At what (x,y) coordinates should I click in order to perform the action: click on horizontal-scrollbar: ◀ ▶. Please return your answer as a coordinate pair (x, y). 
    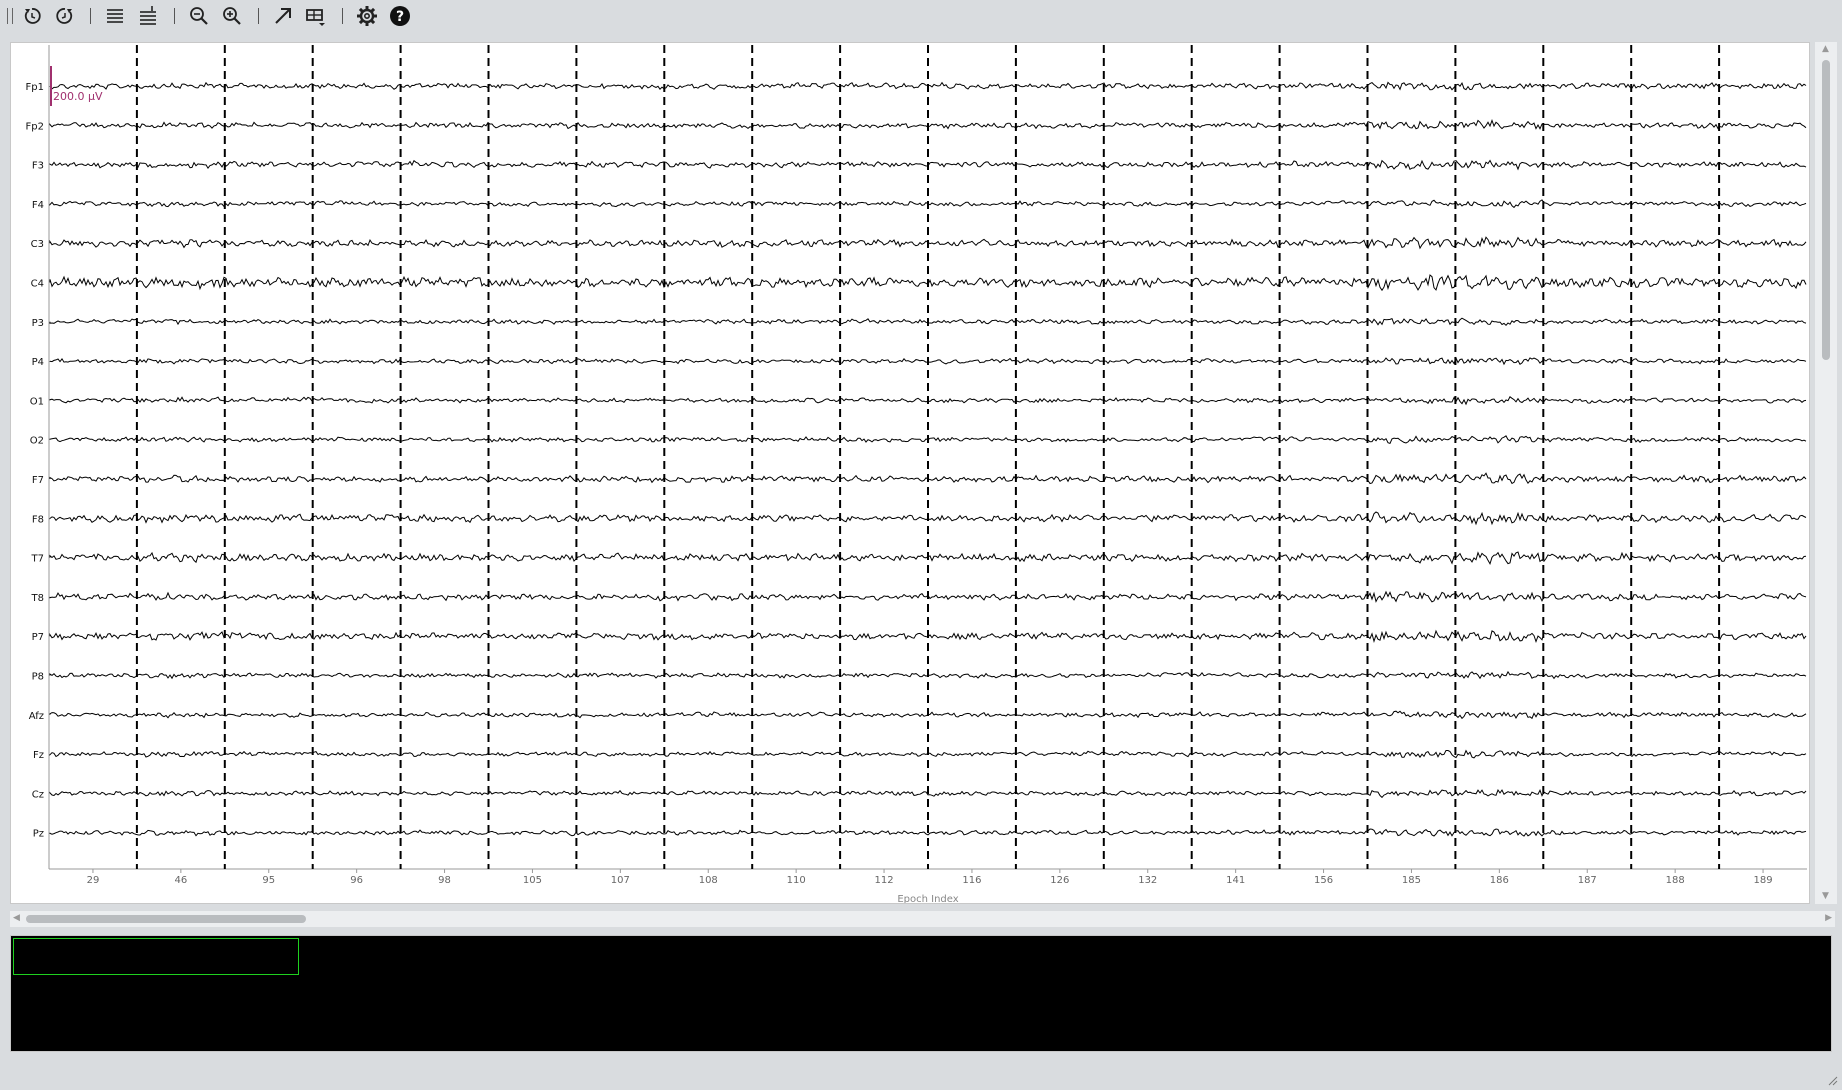
    Looking at the image, I should click on (922, 919).